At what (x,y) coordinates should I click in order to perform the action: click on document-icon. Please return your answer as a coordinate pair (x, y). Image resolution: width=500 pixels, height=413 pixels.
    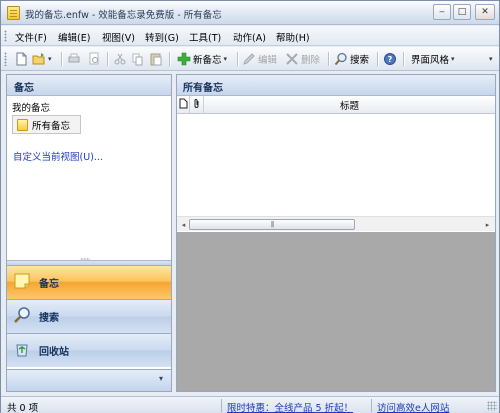
    Looking at the image, I should click on (183, 105).